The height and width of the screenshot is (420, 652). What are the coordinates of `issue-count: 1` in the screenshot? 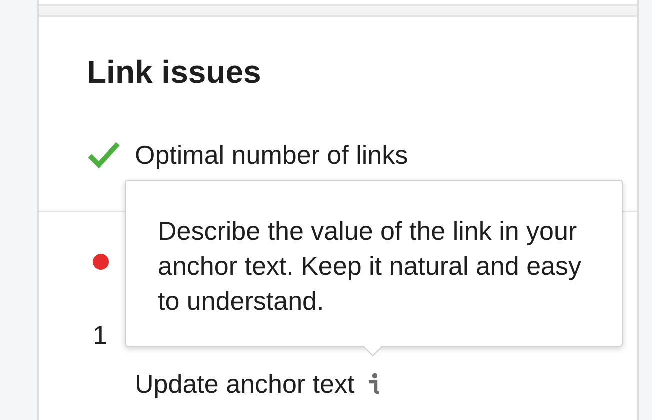 It's located at (100, 335).